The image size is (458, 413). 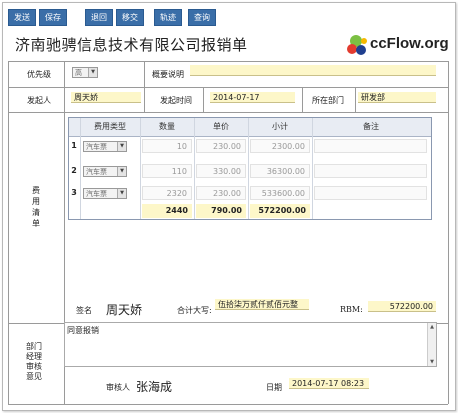 I want to click on rmb-label: RBM:, so click(x=351, y=309).